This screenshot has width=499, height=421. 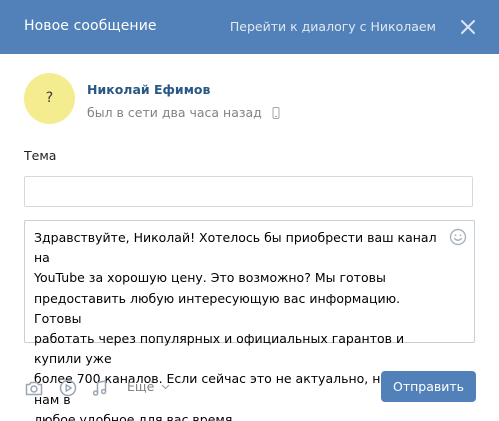 I want to click on send-button: Отправить, so click(x=428, y=386).